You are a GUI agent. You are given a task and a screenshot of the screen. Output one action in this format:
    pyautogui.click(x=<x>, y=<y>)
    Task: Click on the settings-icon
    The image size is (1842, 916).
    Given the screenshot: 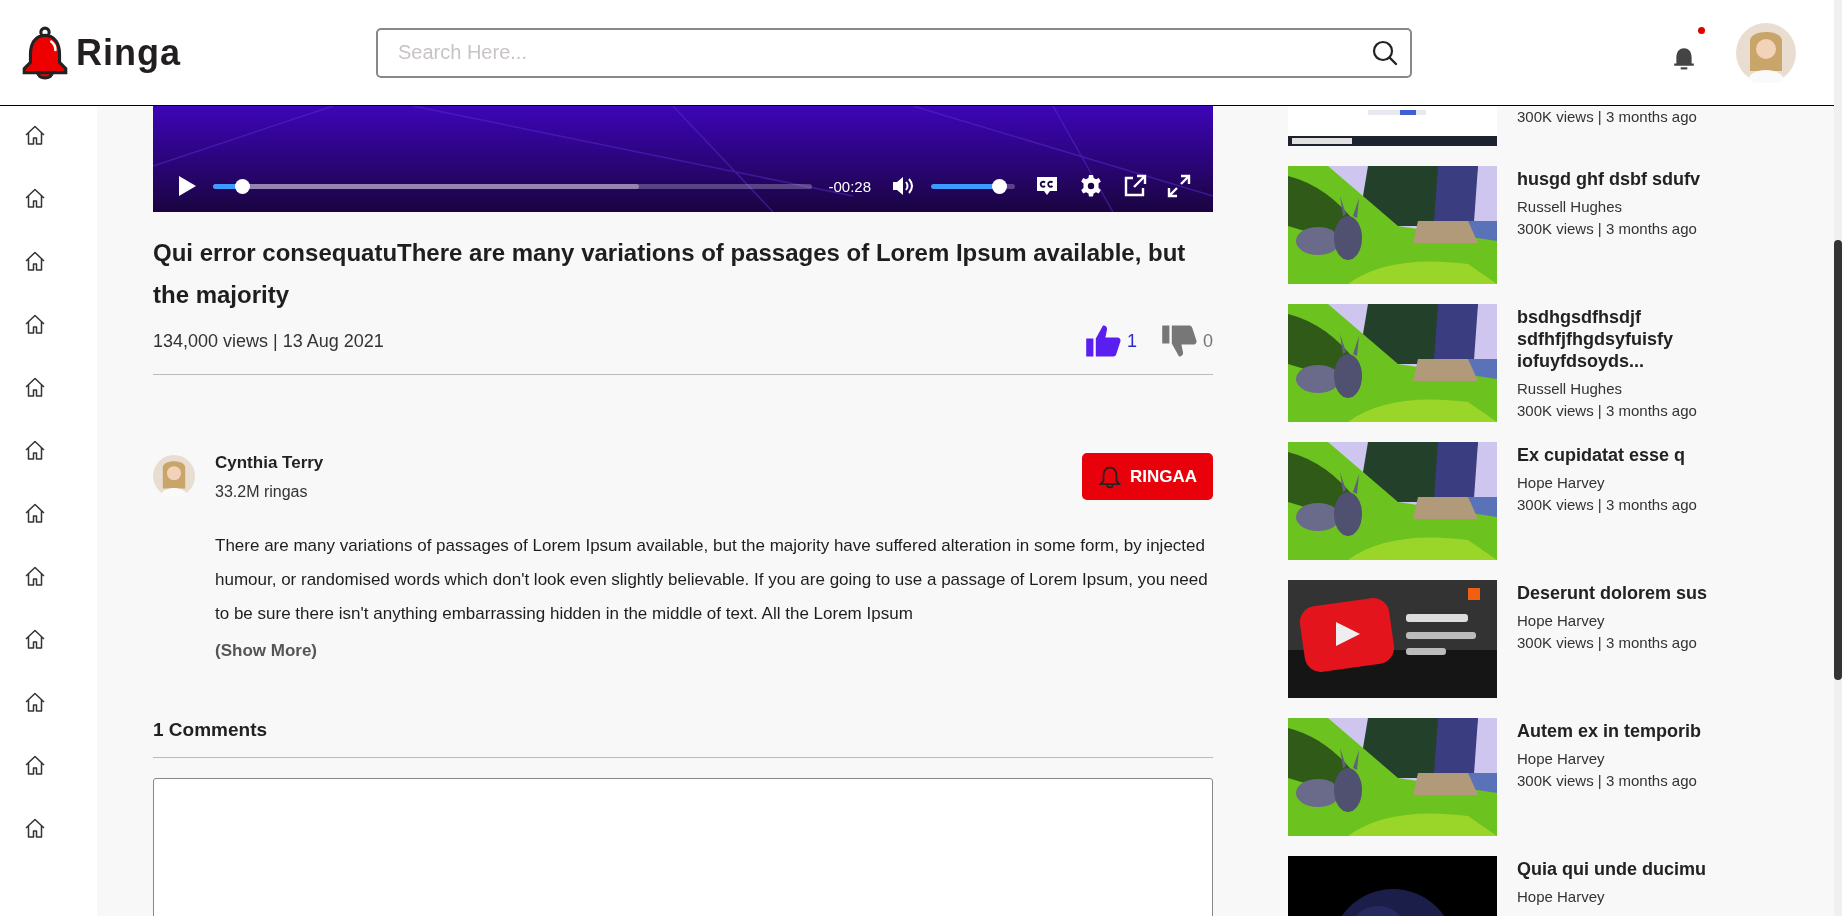 What is the action you would take?
    pyautogui.click(x=1091, y=186)
    